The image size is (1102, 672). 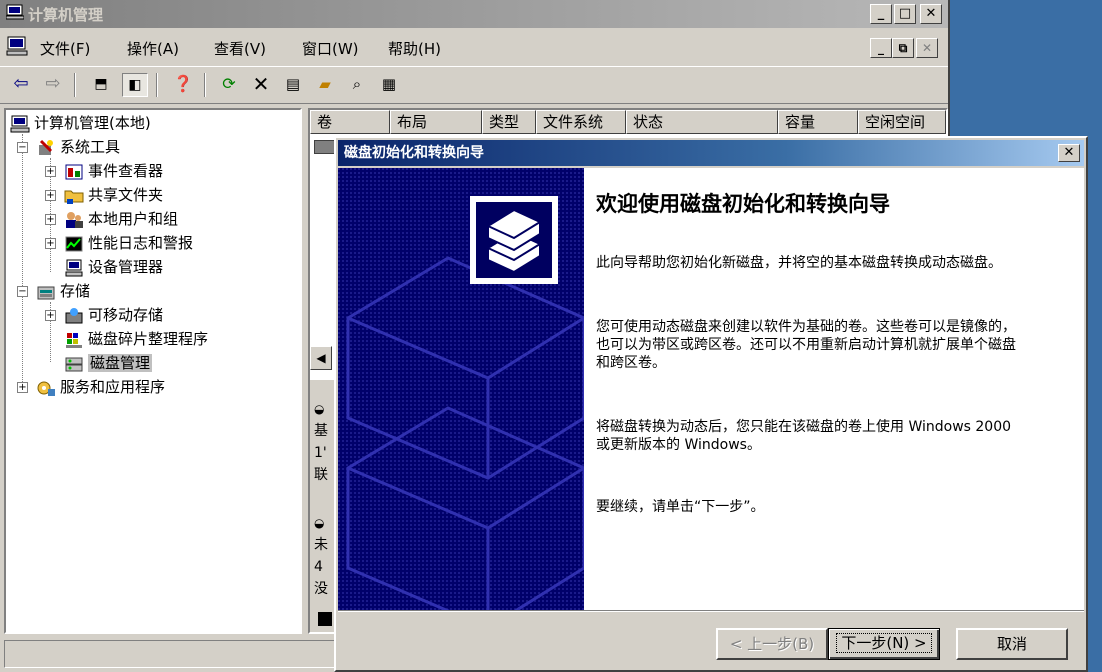 I want to click on column-header-volume: 卷, so click(x=350, y=122).